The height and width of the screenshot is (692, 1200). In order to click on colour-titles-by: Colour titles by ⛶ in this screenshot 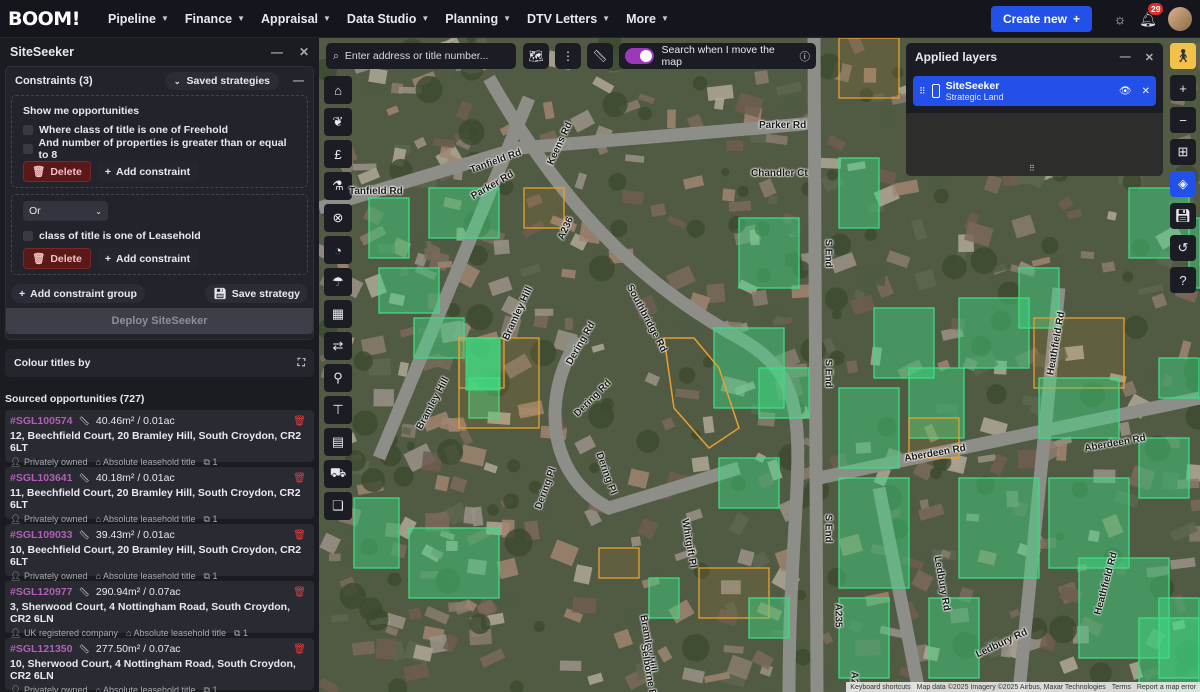, I will do `click(159, 363)`.